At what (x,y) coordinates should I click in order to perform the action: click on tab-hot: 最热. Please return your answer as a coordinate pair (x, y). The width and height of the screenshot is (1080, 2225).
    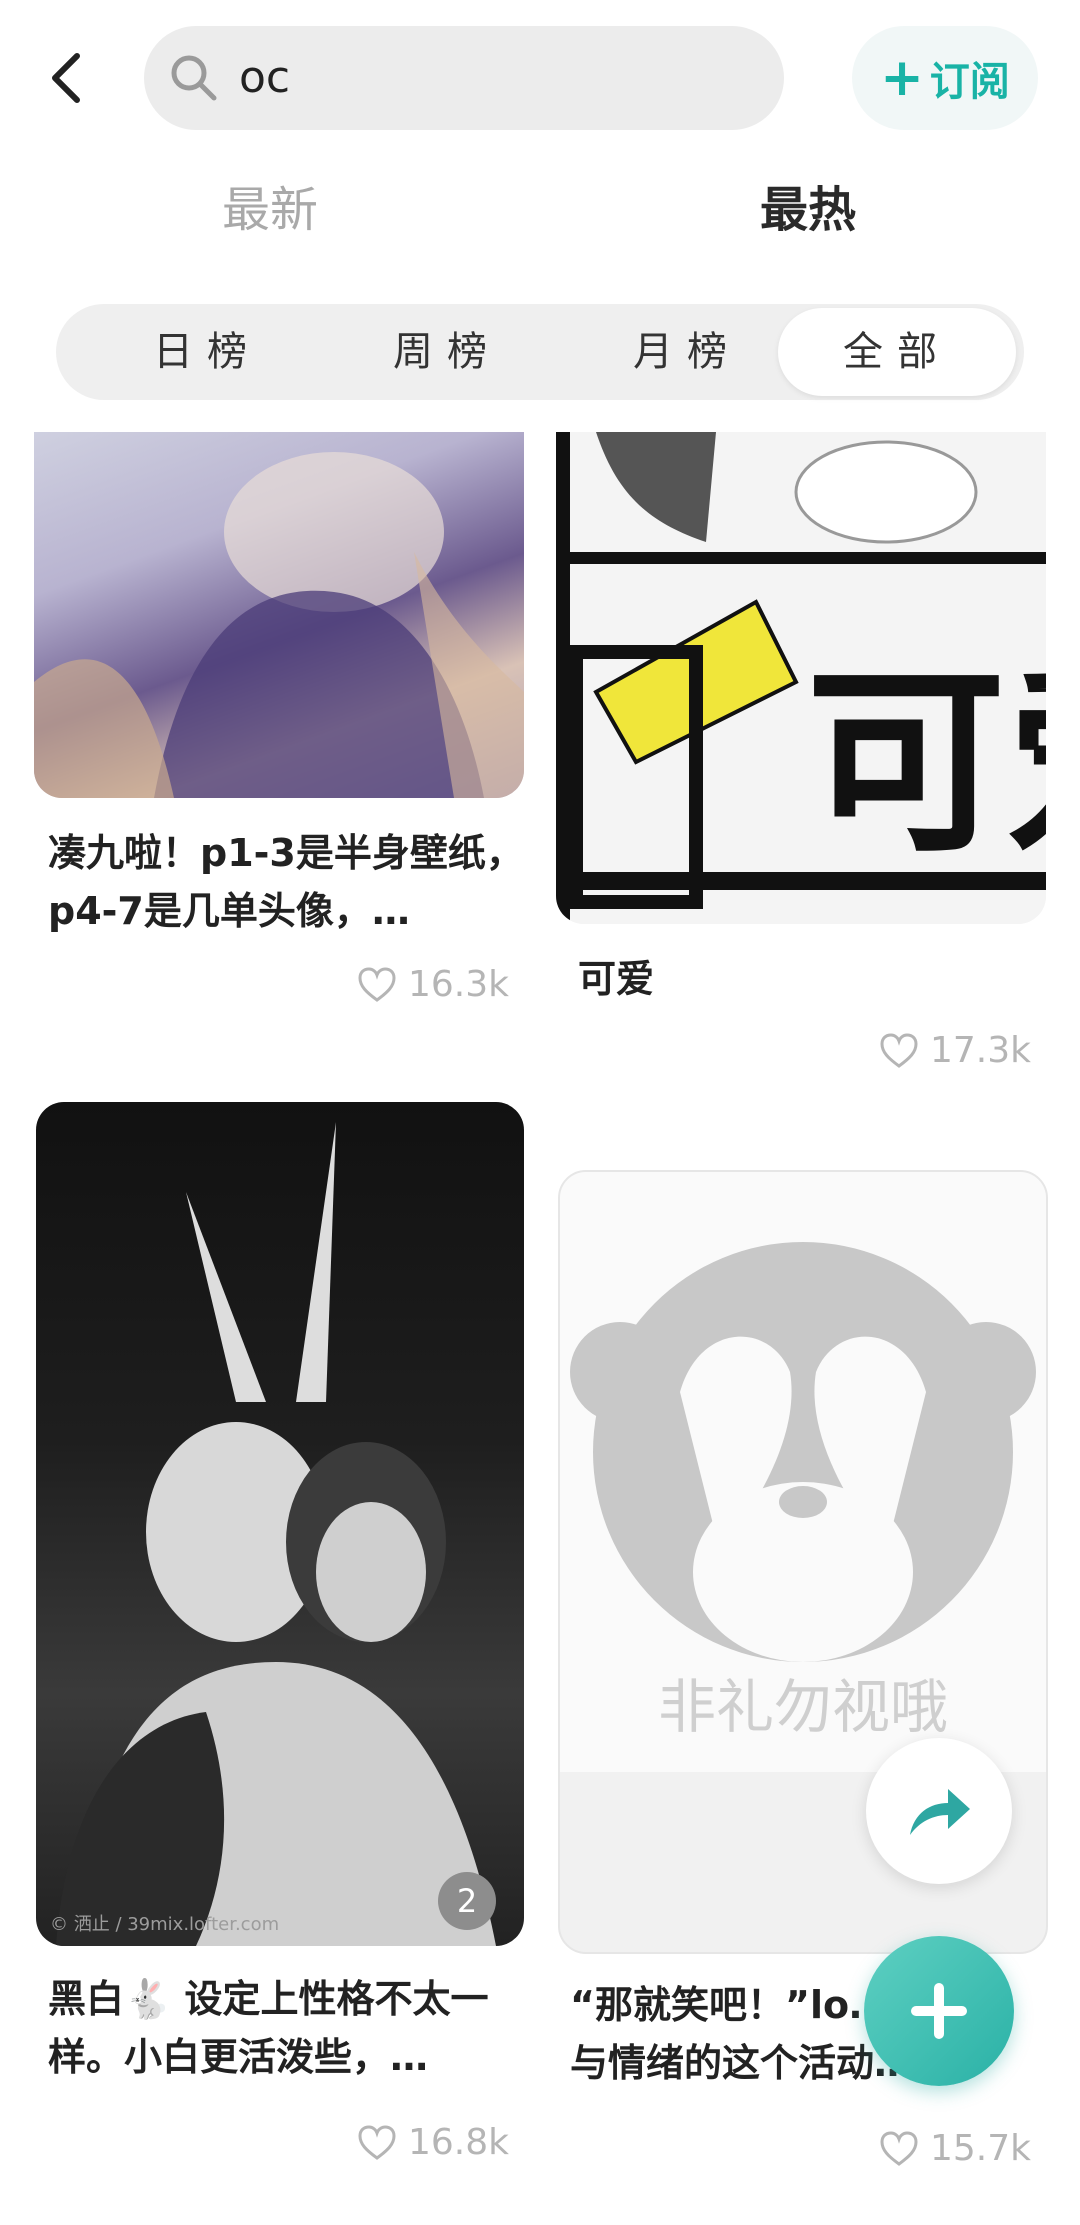
    Looking at the image, I should click on (808, 210).